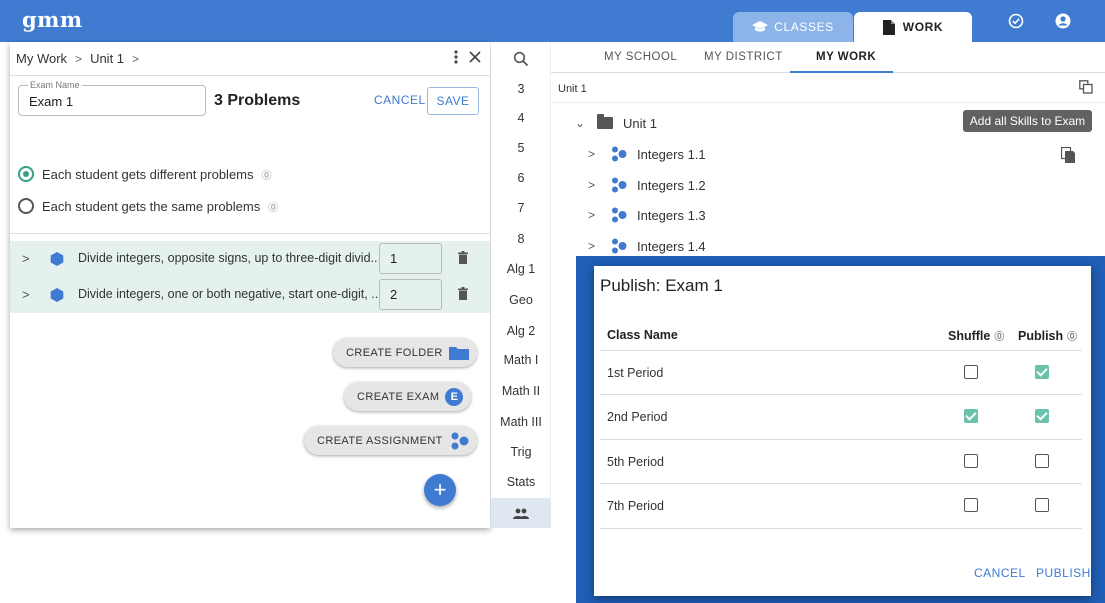 This screenshot has height=603, width=1105. Describe the element at coordinates (26, 174) in the screenshot. I see `radio-selected-icon` at that location.